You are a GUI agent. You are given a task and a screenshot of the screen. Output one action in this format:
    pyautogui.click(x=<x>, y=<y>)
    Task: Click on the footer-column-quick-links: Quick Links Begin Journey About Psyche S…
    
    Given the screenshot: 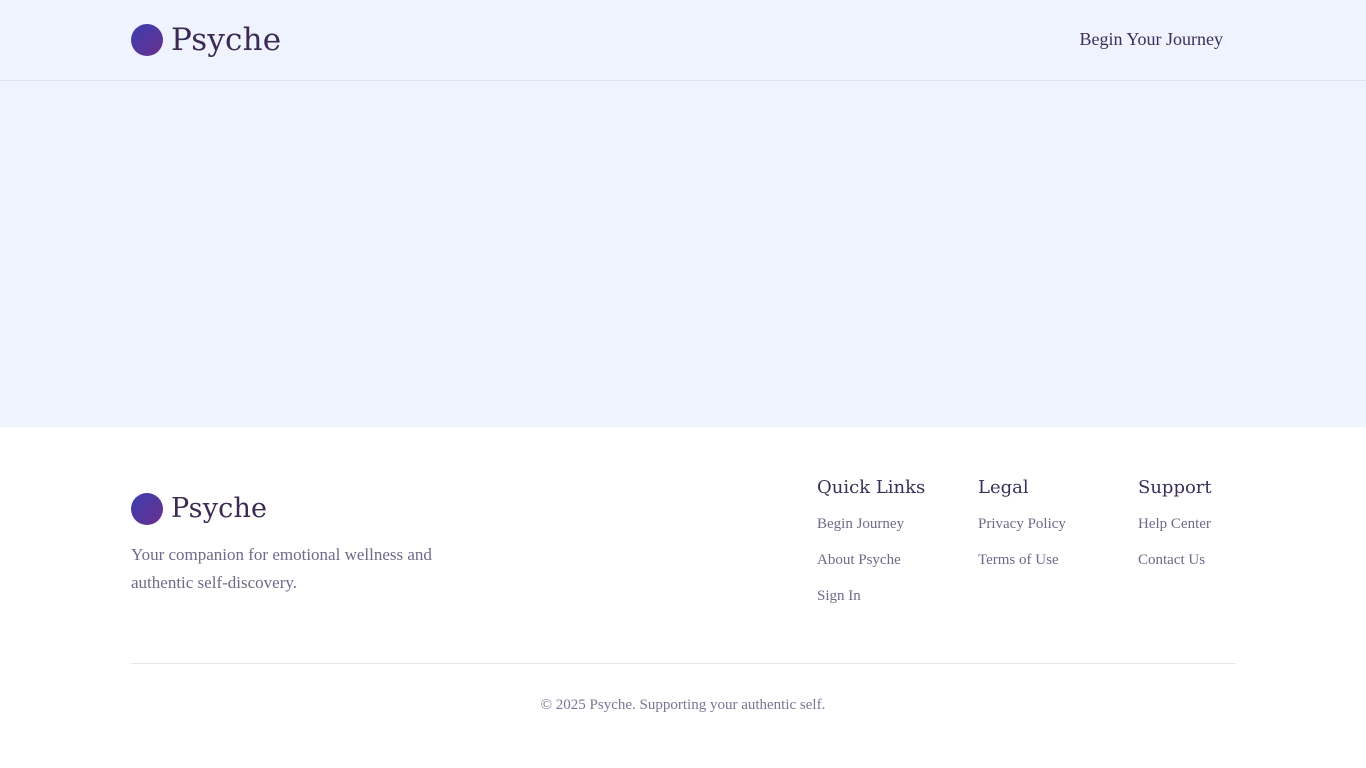 What is the action you would take?
    pyautogui.click(x=871, y=549)
    